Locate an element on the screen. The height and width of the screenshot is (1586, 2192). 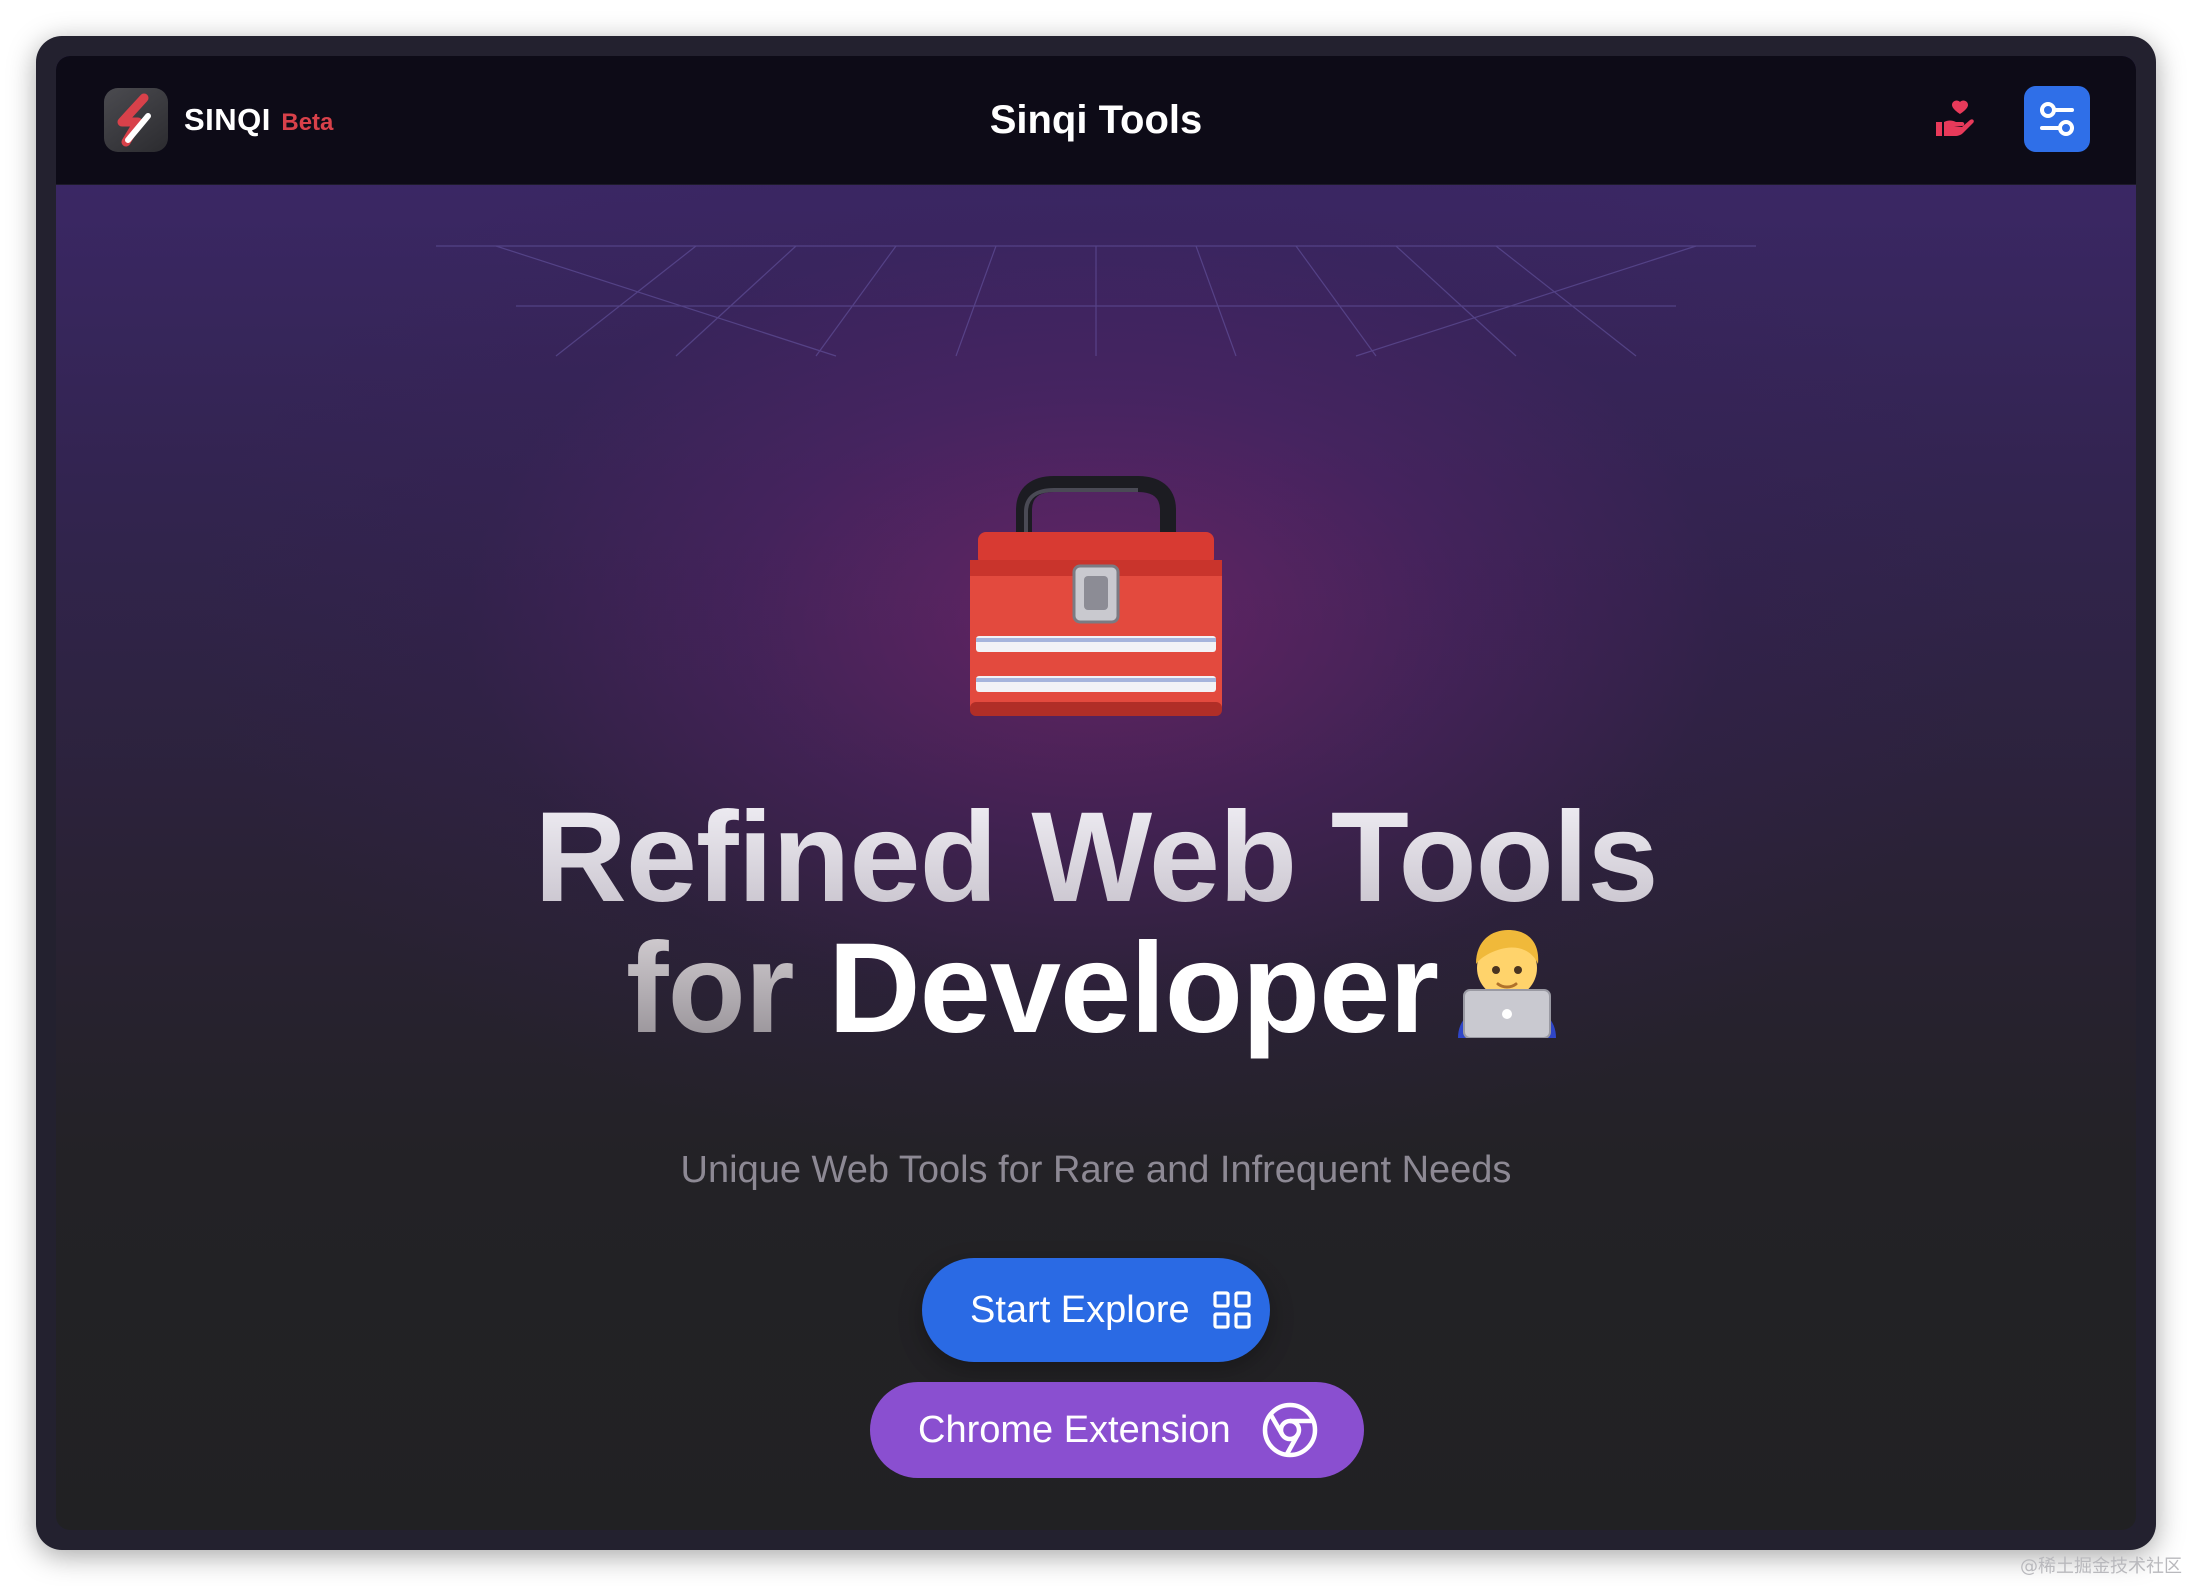
chrome-icon is located at coordinates (1290, 1430).